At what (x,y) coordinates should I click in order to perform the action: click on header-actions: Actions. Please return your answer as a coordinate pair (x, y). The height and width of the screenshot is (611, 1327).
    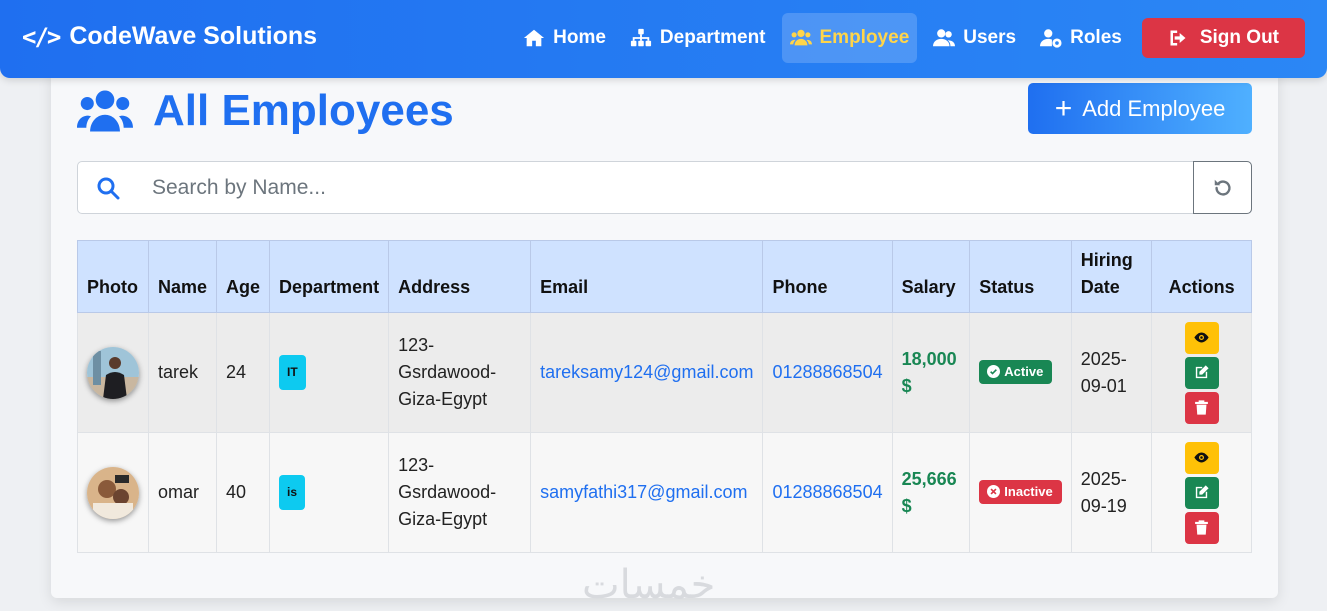
    Looking at the image, I should click on (1201, 276).